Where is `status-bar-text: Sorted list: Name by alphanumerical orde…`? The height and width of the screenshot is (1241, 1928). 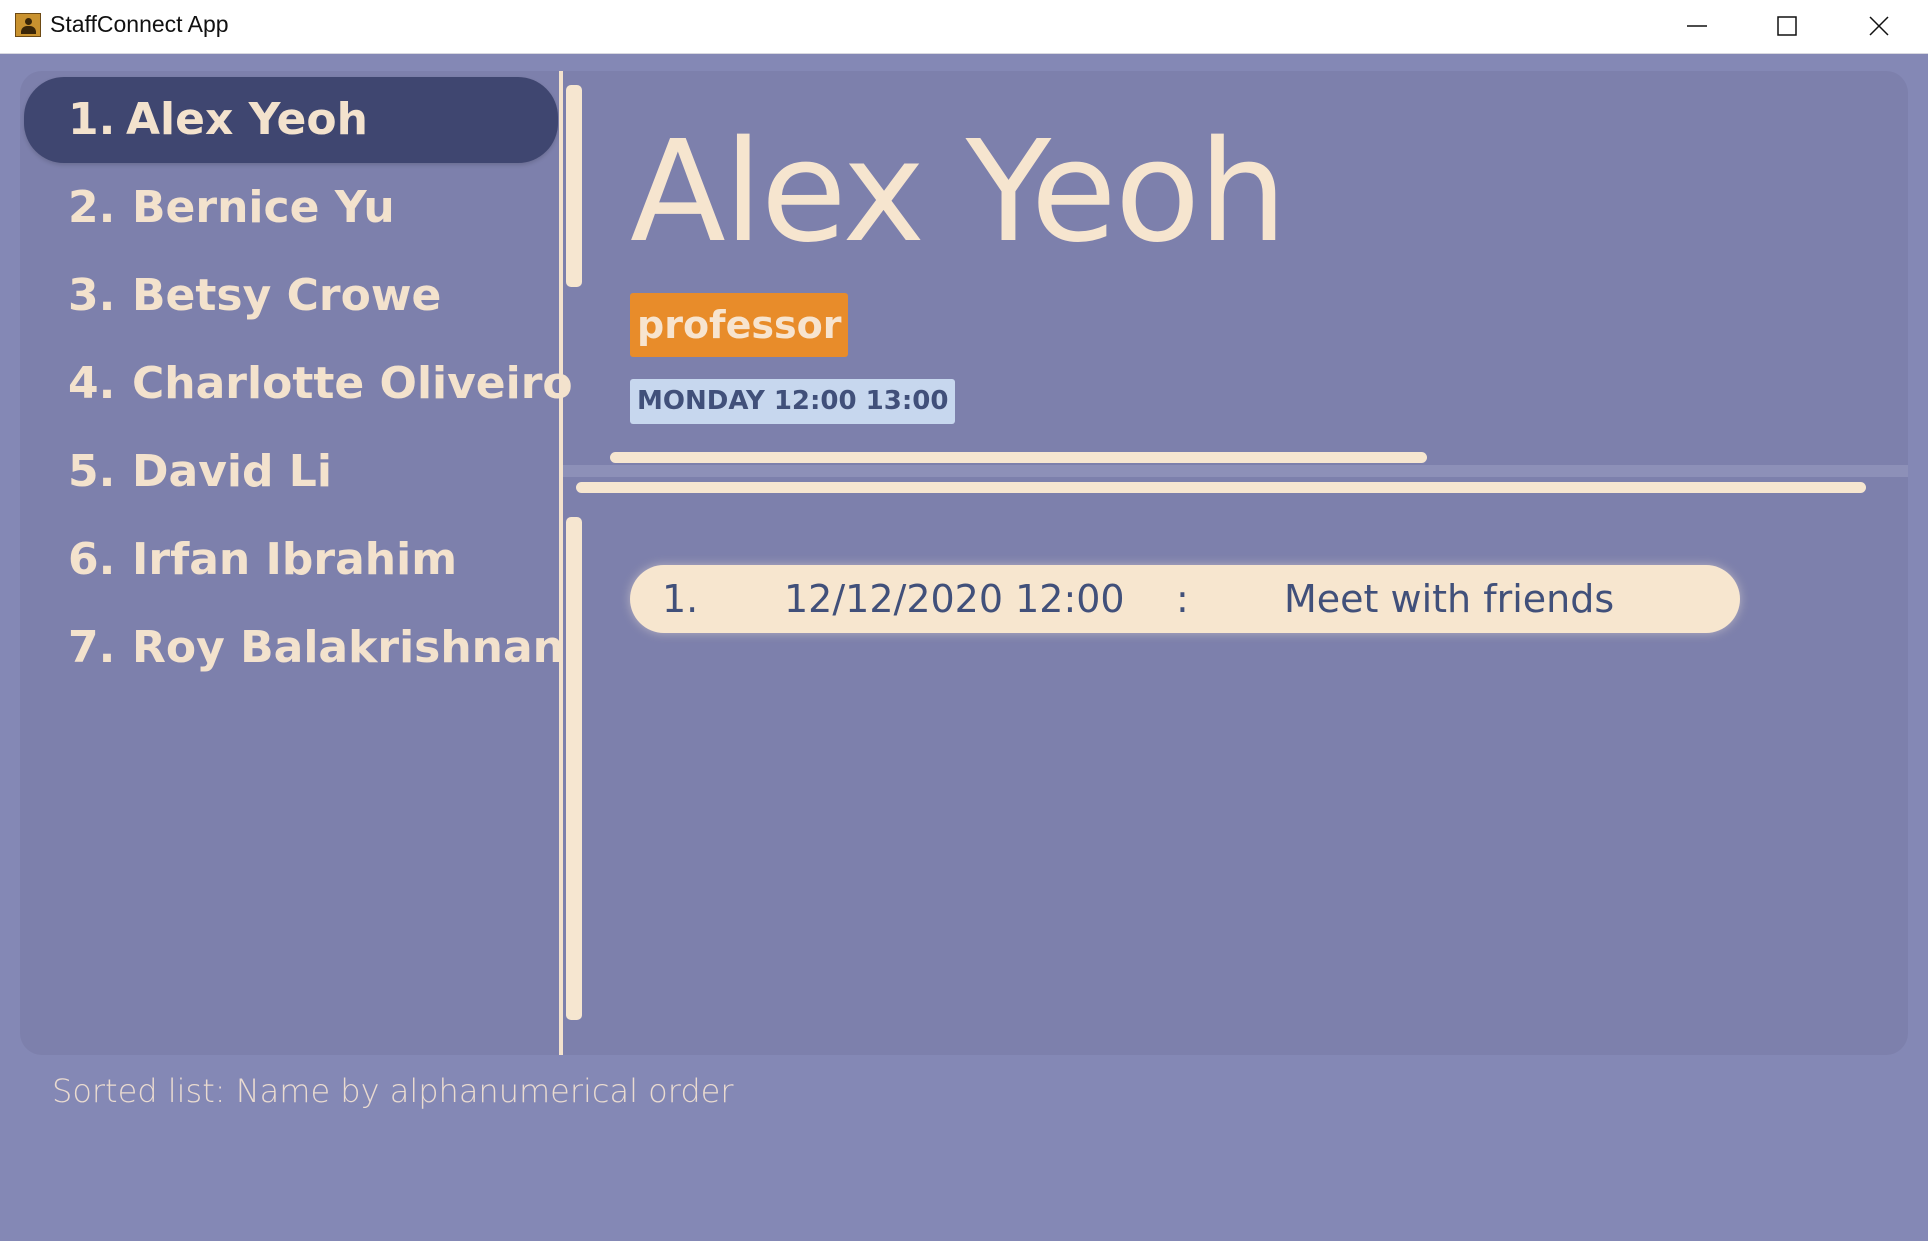
status-bar-text: Sorted list: Name by alphanumerical orde… is located at coordinates (393, 1091).